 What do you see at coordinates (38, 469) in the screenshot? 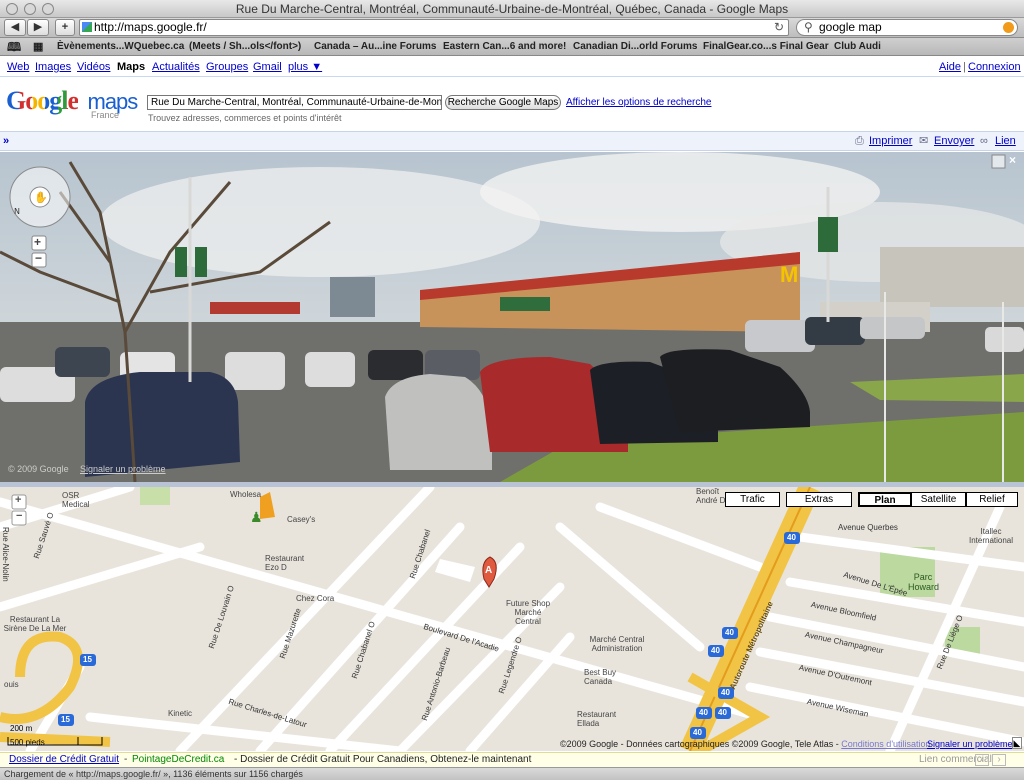
I see `sv-copyright: © 2009 Google` at bounding box center [38, 469].